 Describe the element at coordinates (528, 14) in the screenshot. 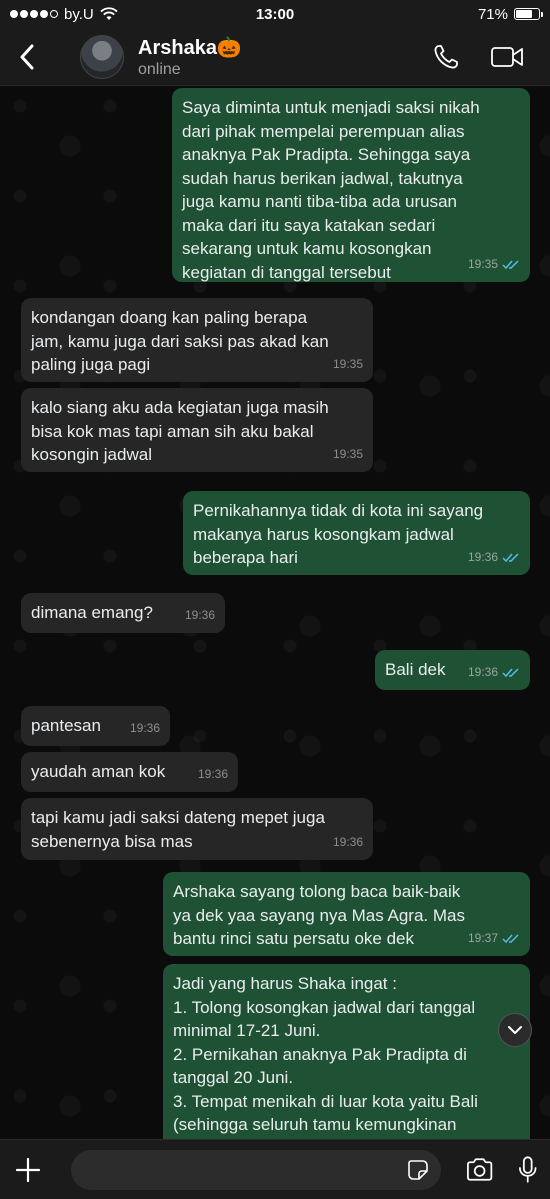

I see `battery-icon` at that location.